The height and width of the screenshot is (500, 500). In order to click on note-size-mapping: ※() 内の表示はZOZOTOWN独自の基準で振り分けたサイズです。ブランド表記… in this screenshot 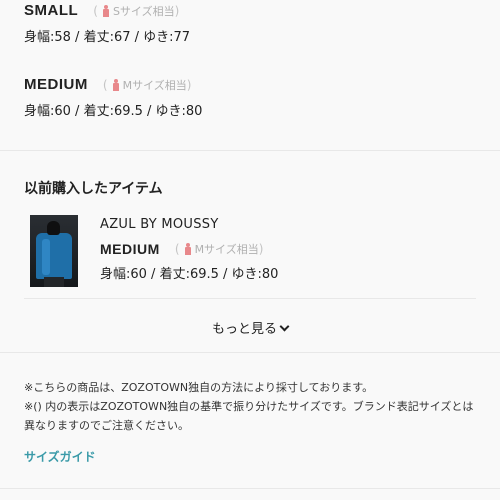, I will do `click(249, 416)`.